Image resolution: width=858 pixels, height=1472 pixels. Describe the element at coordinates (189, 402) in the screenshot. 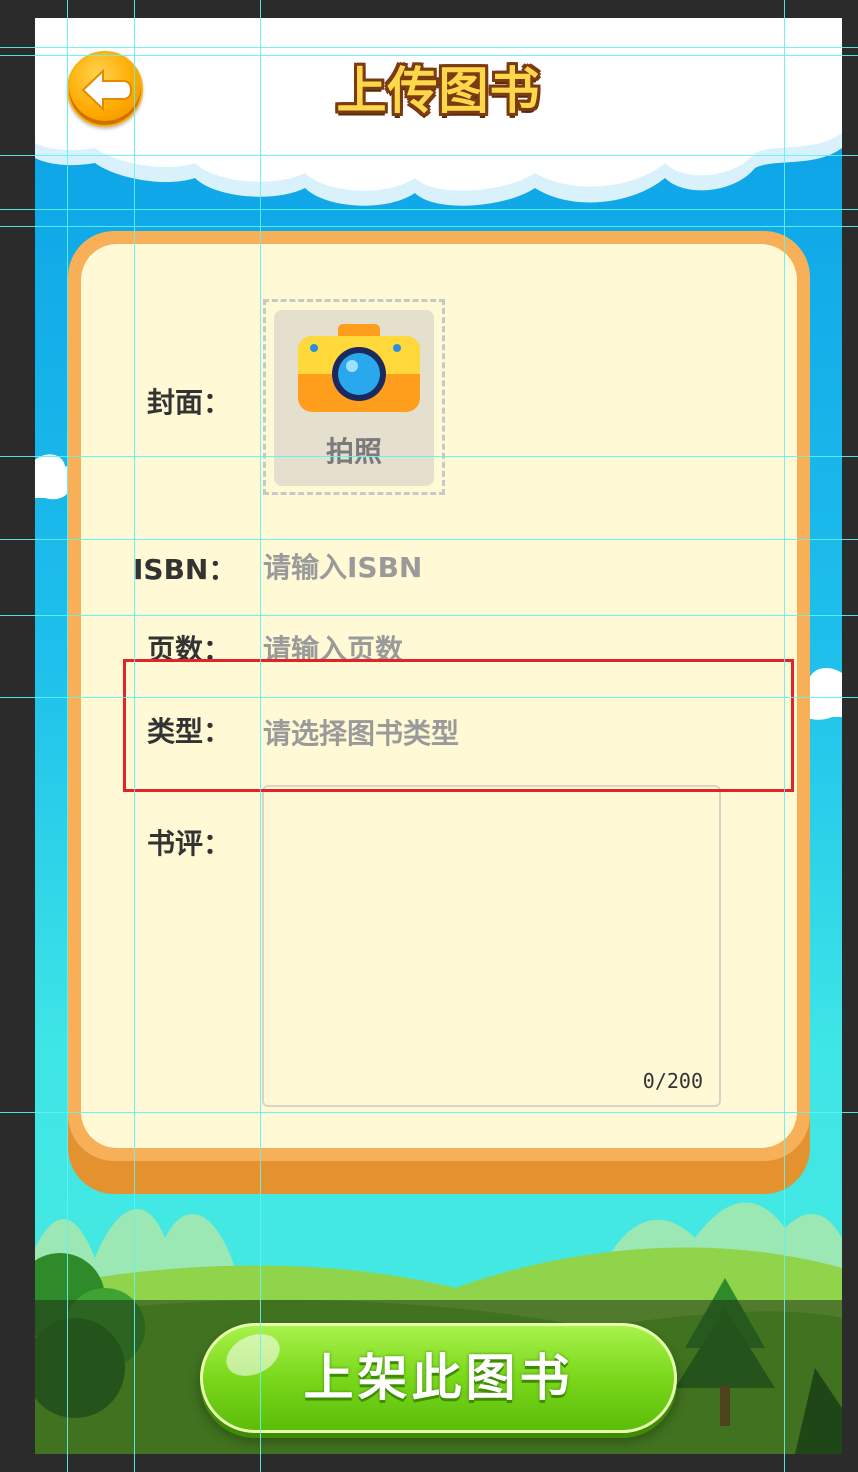

I see `cover-label: 封面：` at that location.